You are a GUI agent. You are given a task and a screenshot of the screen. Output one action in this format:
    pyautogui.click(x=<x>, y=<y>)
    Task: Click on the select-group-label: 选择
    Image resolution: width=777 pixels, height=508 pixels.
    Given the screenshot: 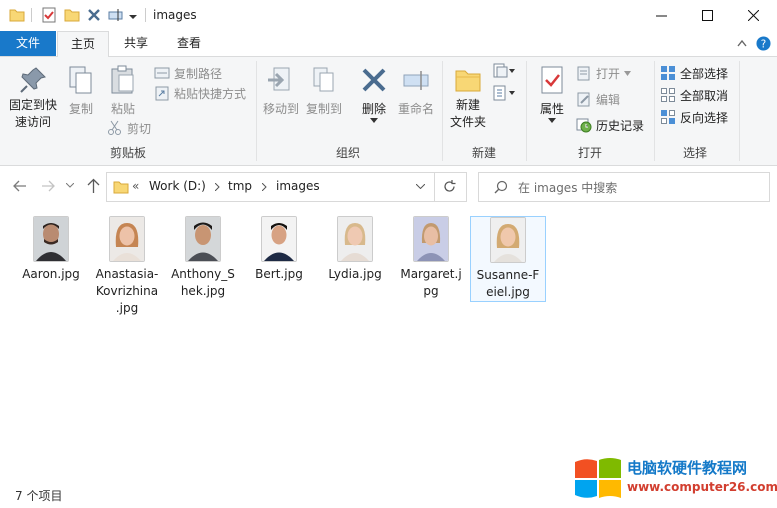 What is the action you would take?
    pyautogui.click(x=694, y=153)
    